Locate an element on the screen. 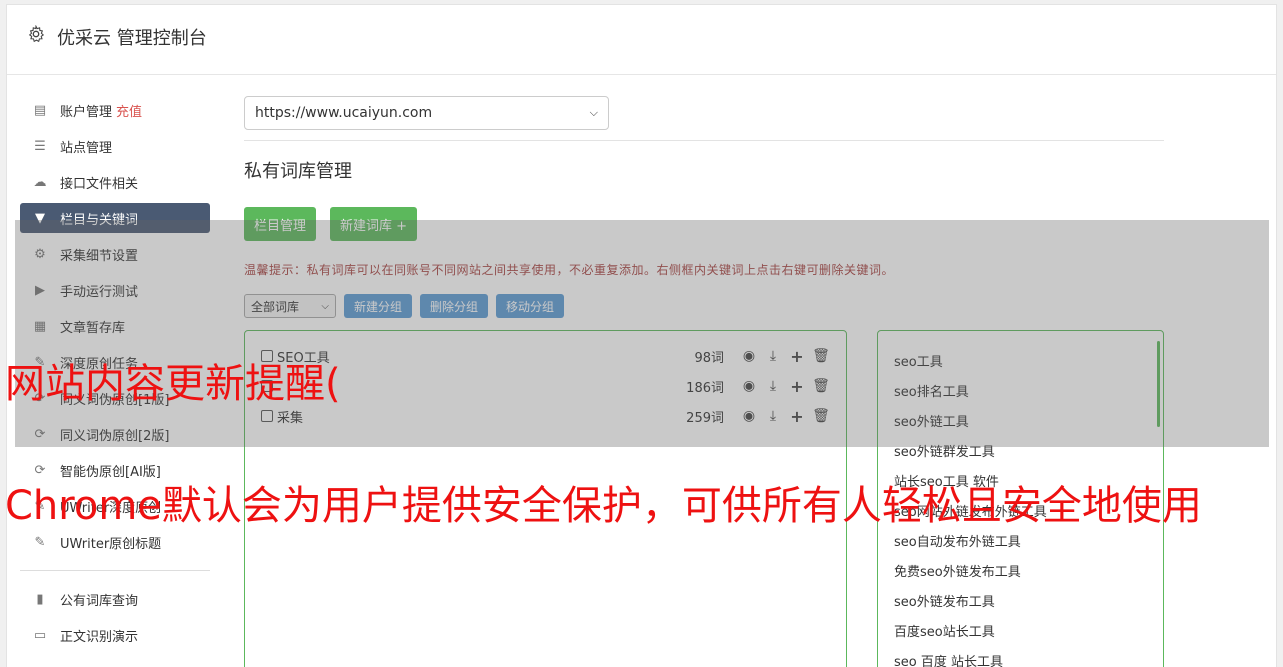 The height and width of the screenshot is (667, 1283). sidebar-divider is located at coordinates (115, 570).